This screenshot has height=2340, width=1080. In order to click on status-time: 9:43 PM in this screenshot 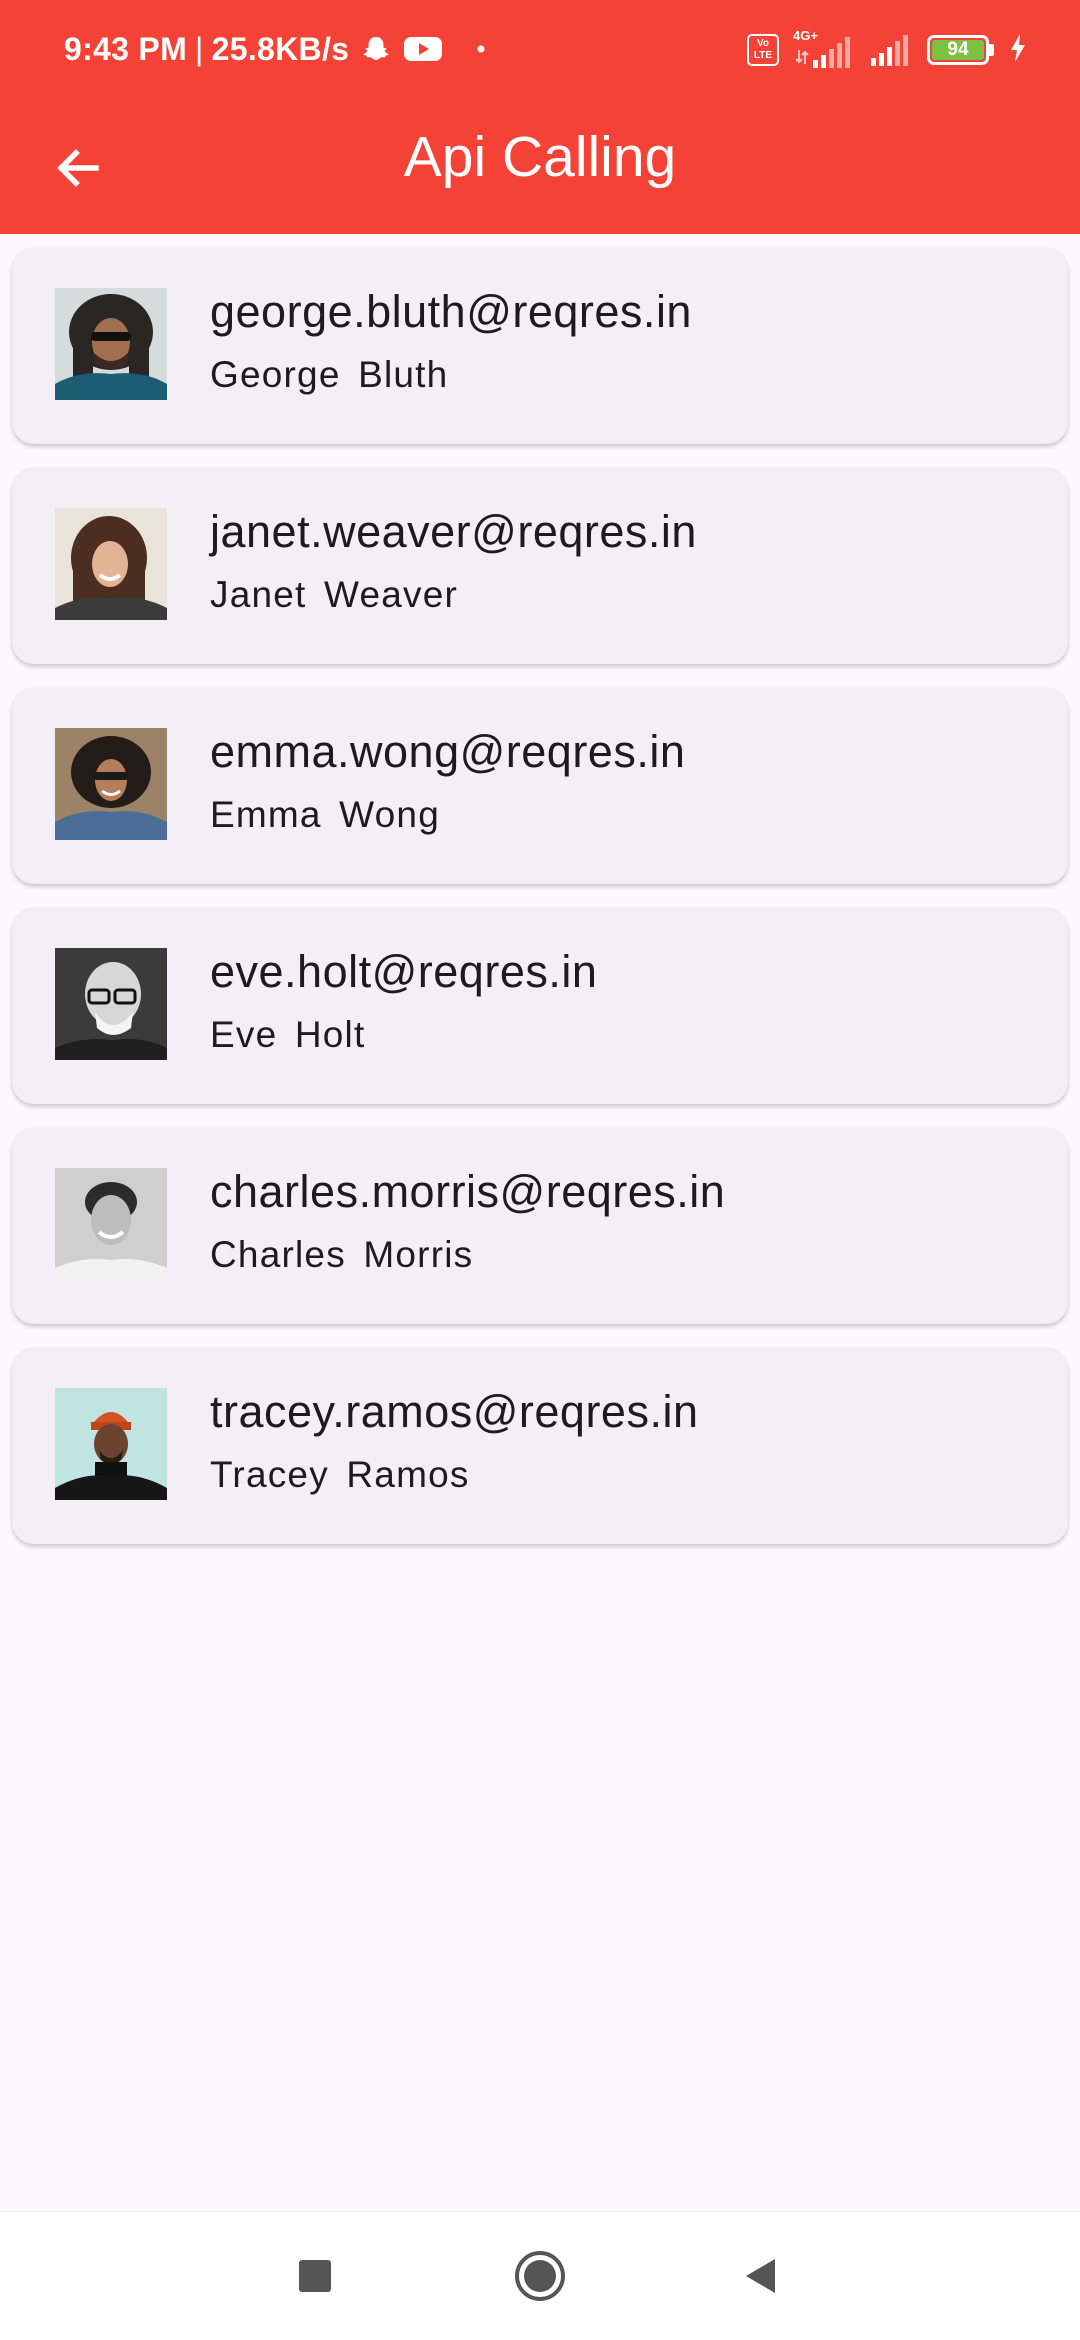, I will do `click(126, 48)`.